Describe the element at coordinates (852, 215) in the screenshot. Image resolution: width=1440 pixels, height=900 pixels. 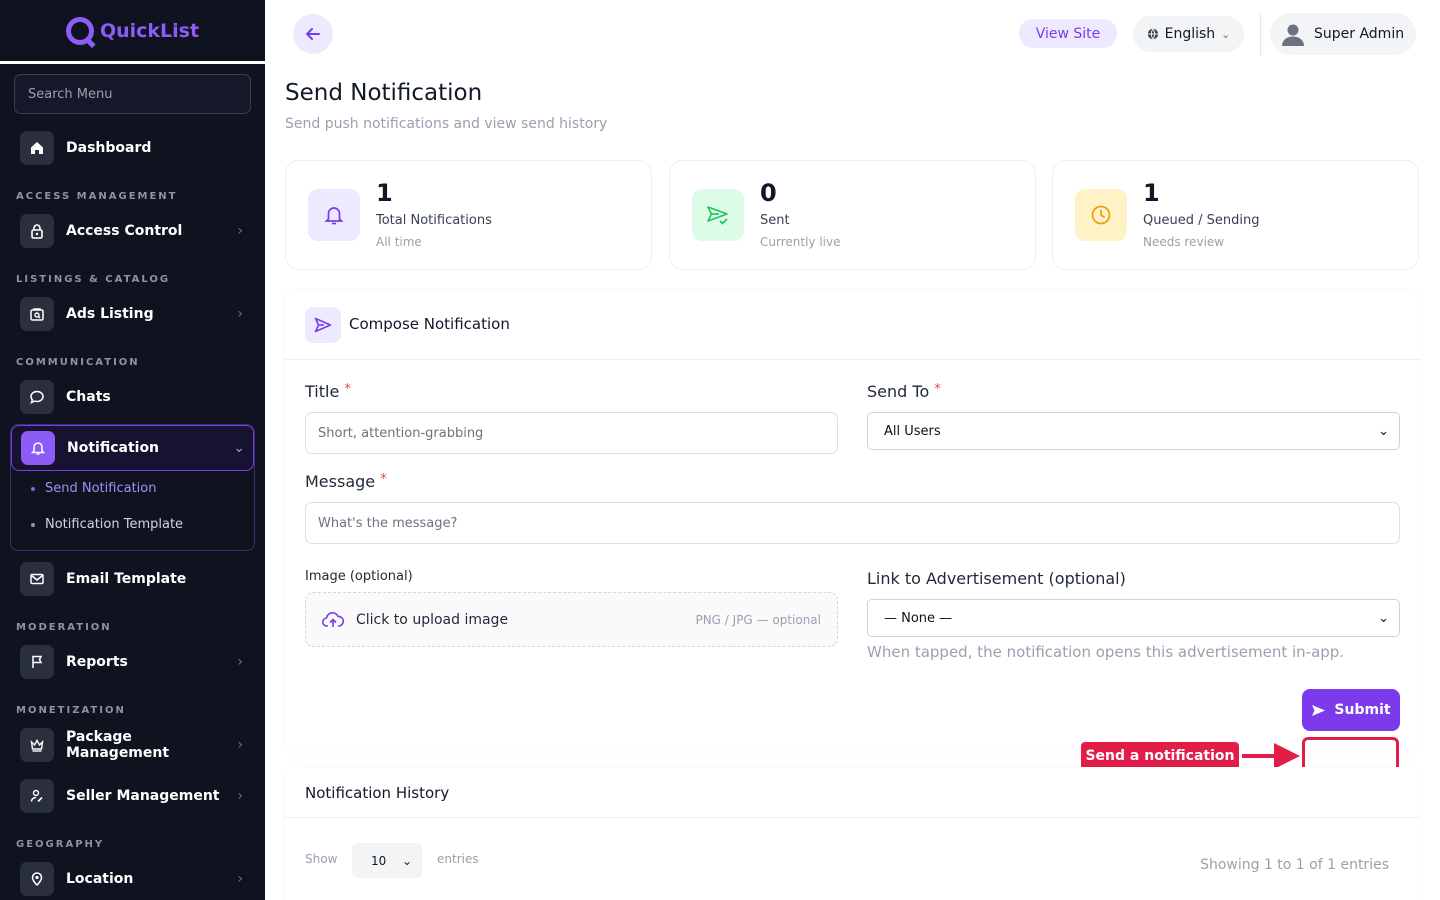
I see `stat-card-sent: 0 Sent Currently live` at that location.